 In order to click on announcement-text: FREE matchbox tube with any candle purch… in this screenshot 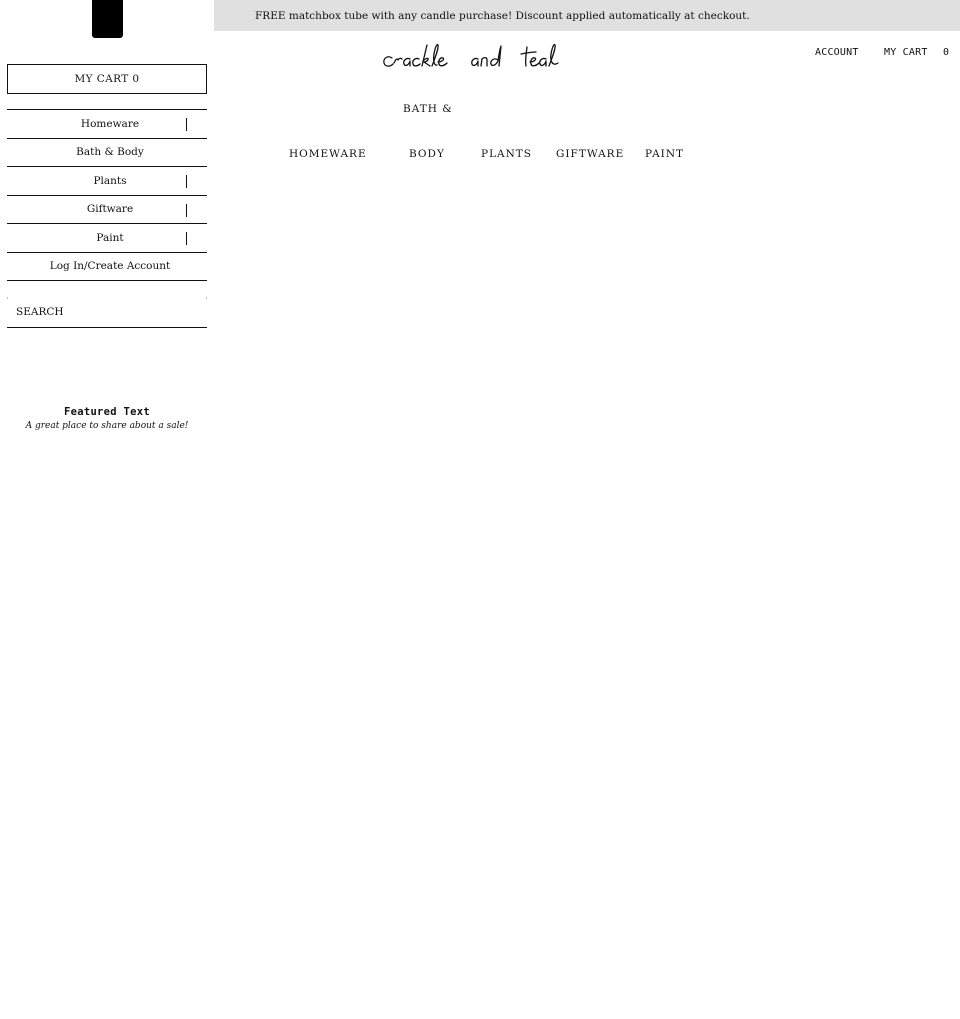, I will do `click(502, 15)`.